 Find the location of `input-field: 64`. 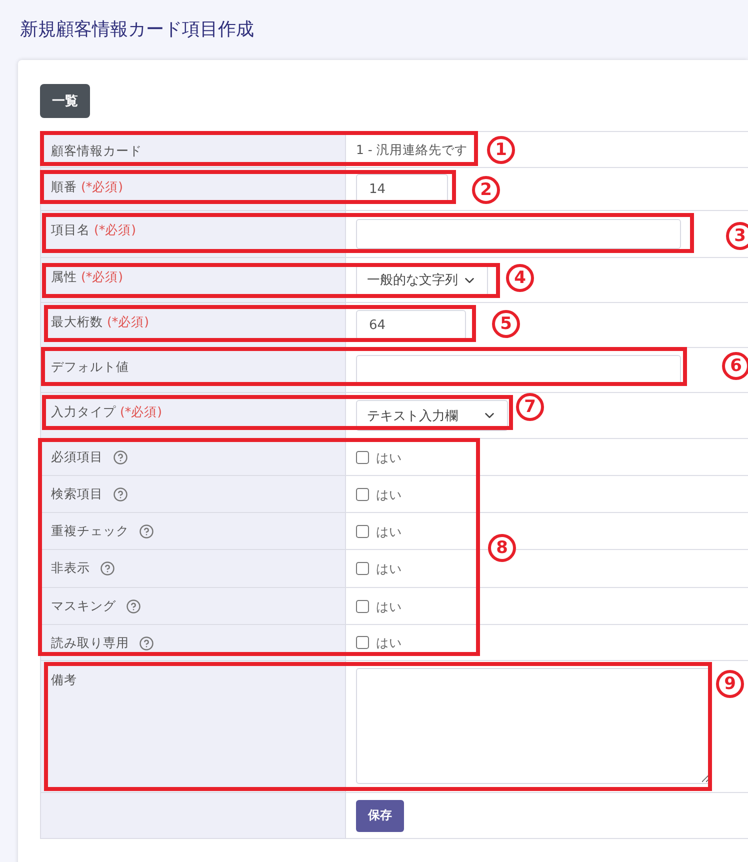

input-field: 64 is located at coordinates (411, 325).